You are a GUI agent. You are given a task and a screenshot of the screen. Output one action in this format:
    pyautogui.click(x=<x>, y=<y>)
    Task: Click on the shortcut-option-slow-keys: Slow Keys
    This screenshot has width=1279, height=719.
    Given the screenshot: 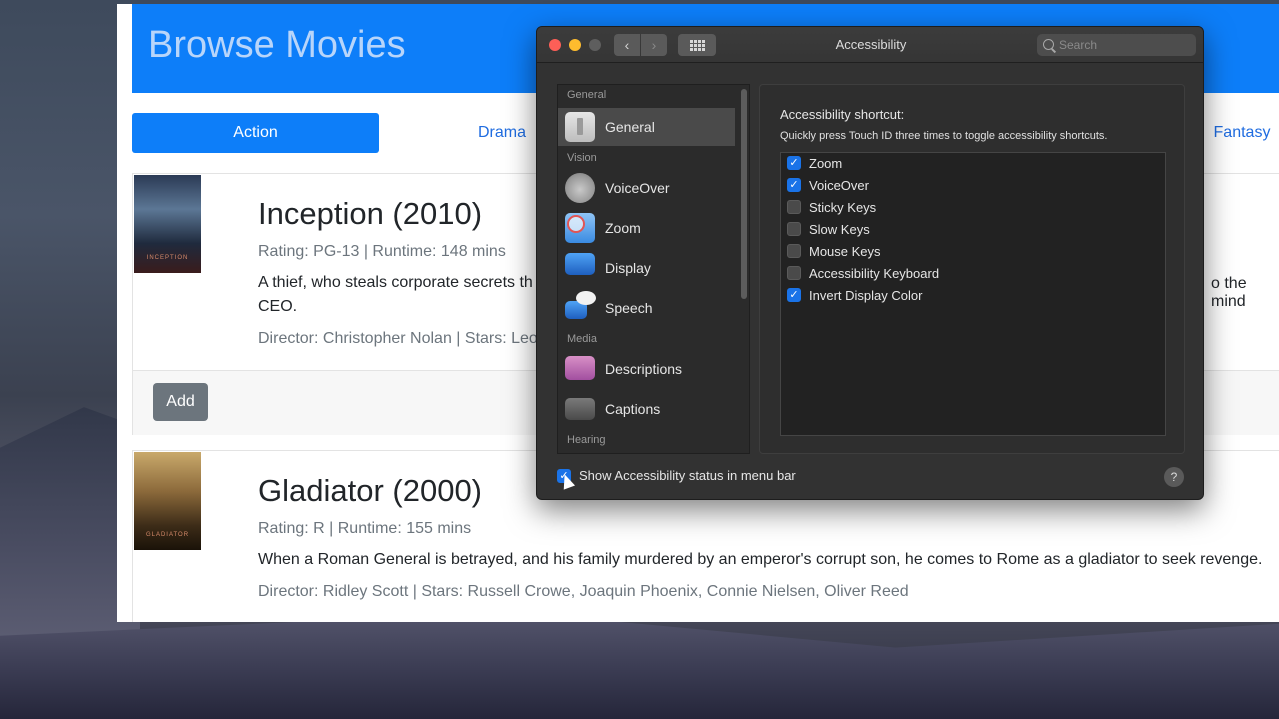 What is the action you would take?
    pyautogui.click(x=828, y=229)
    